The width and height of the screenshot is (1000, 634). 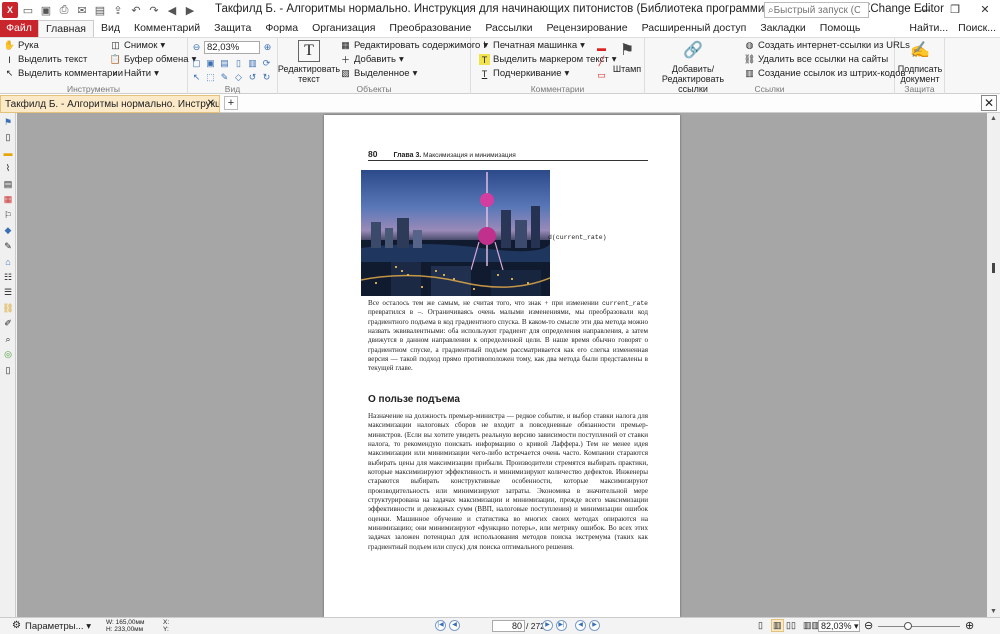 I want to click on articles-icon: ☰, so click(x=8, y=293).